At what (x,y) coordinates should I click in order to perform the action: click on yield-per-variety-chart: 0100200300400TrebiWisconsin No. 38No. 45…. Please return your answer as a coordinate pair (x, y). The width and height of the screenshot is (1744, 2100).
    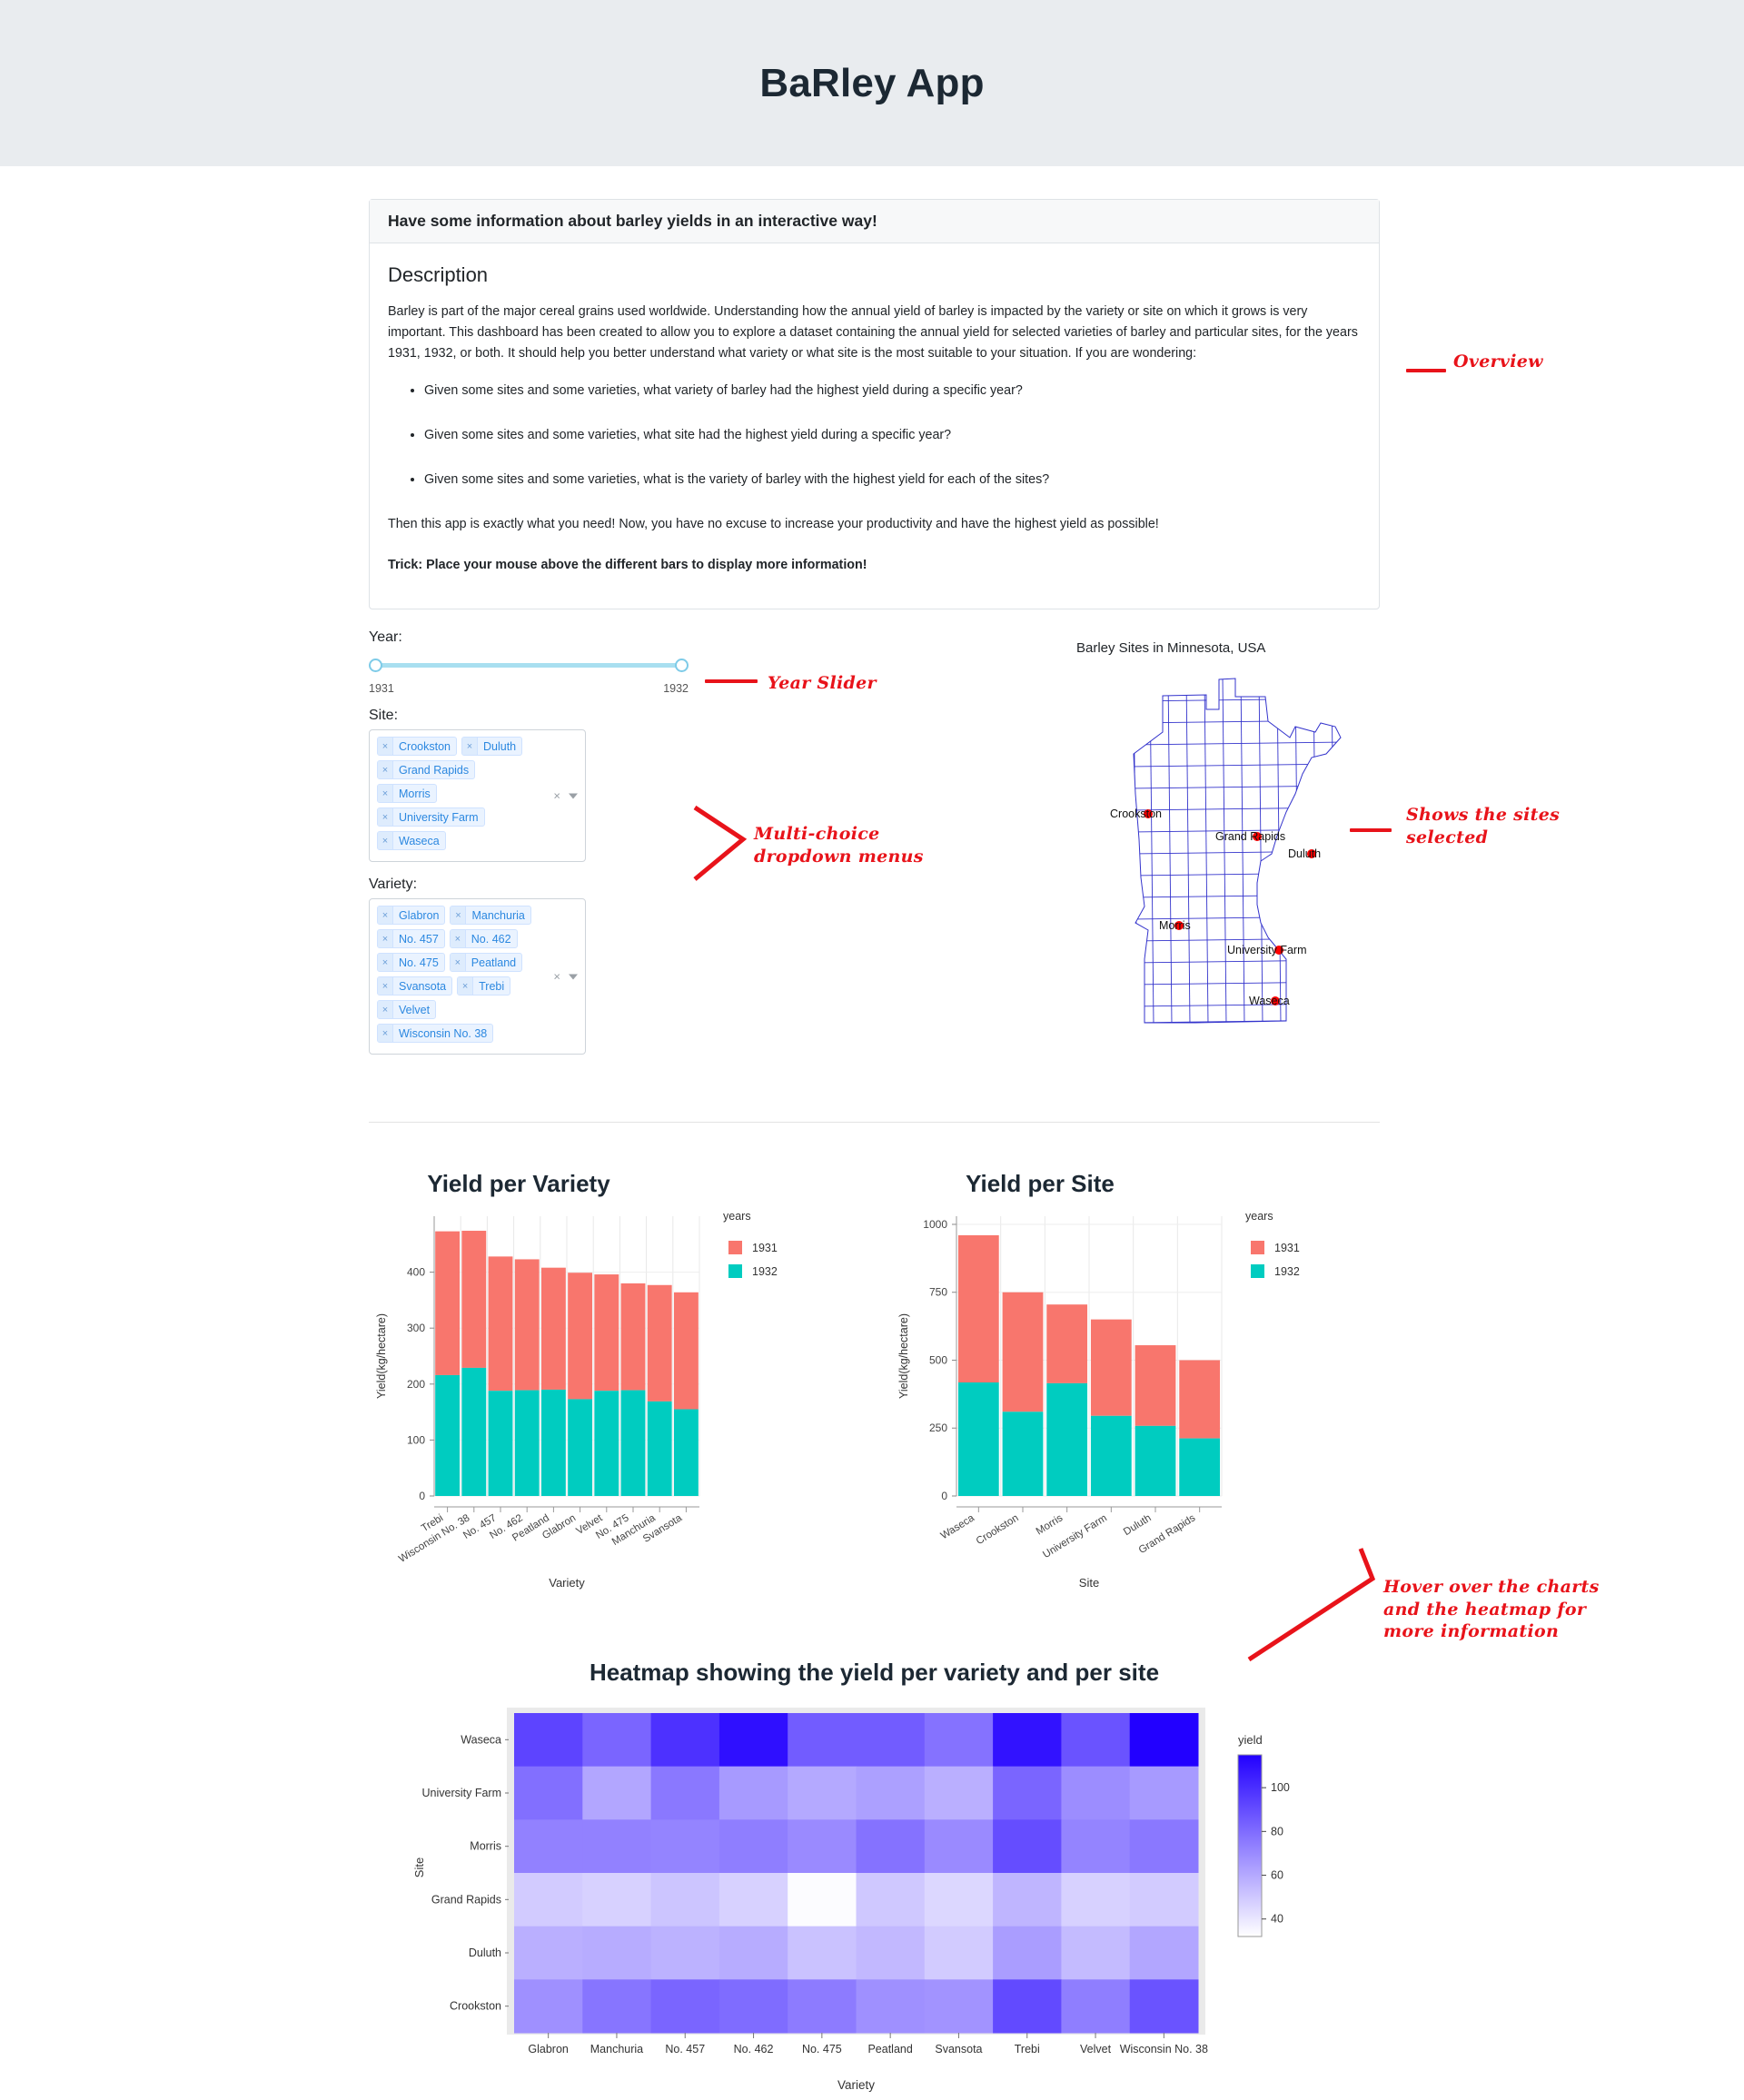
    Looking at the image, I should click on (599, 1399).